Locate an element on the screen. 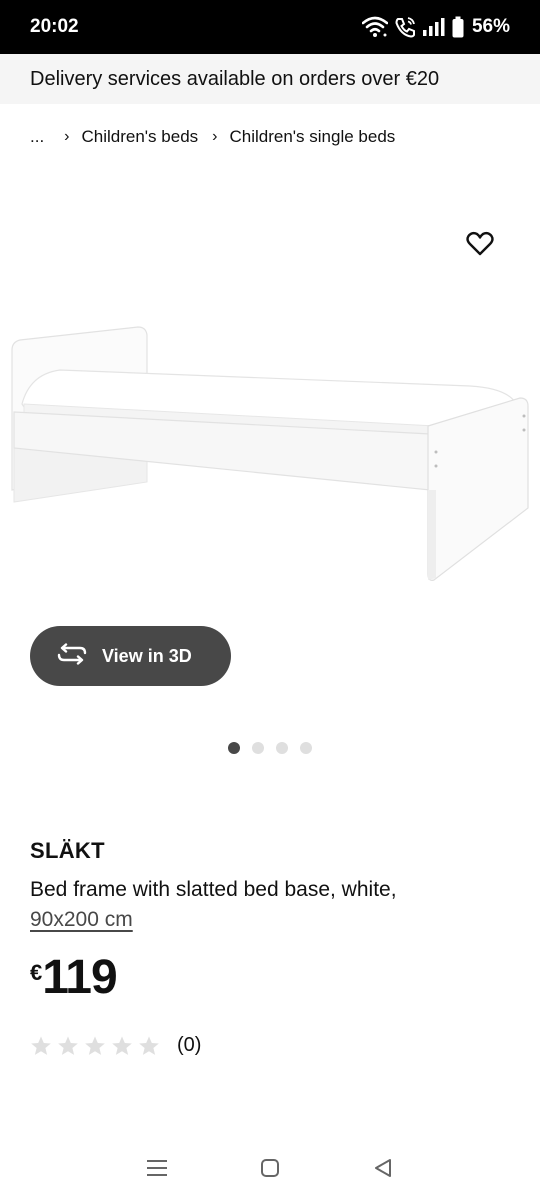 The width and height of the screenshot is (540, 1200). view-in-3d-label: View in 3D is located at coordinates (147, 655).